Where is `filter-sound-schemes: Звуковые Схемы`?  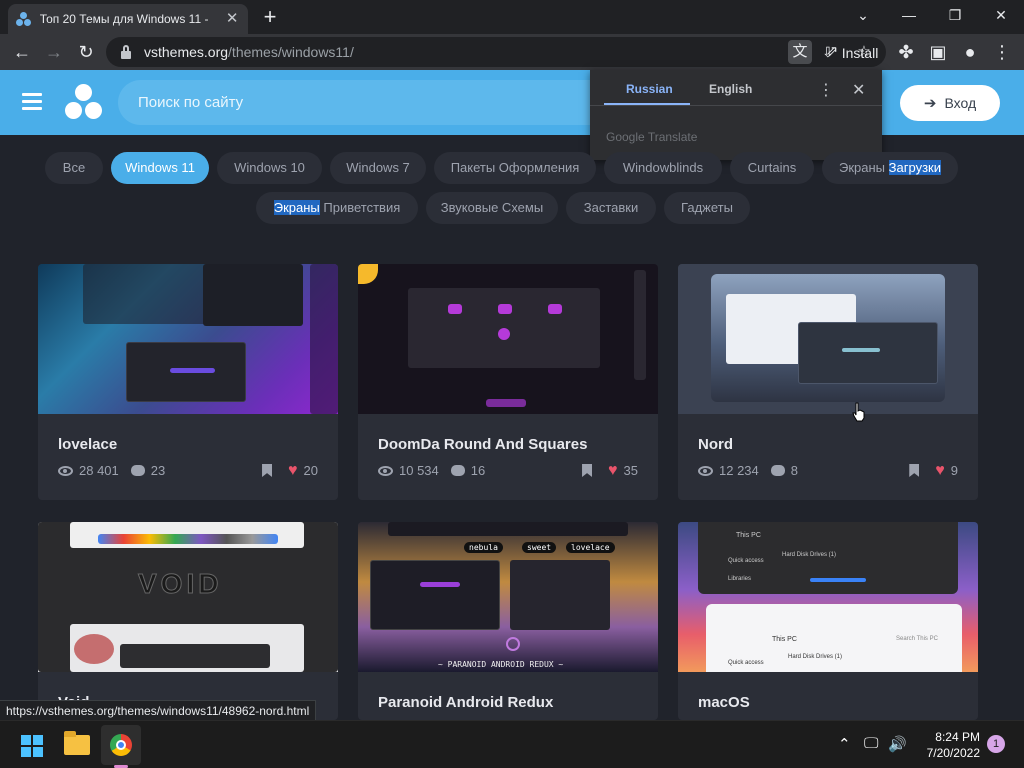
filter-sound-schemes: Звуковые Схемы is located at coordinates (492, 208).